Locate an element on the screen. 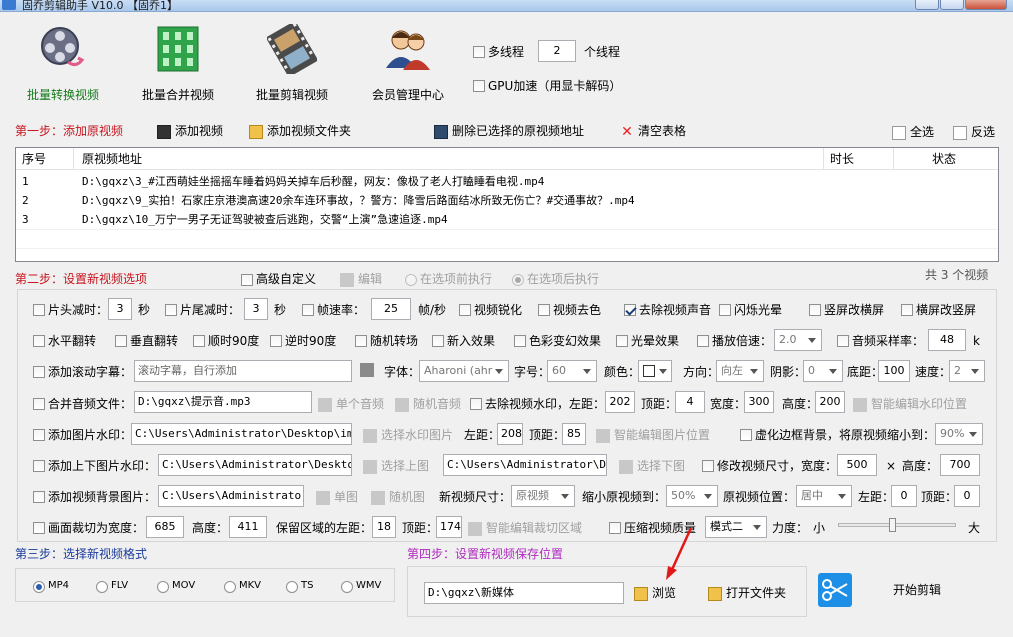 The height and width of the screenshot is (637, 1013). format-radio-flv is located at coordinates (102, 586).